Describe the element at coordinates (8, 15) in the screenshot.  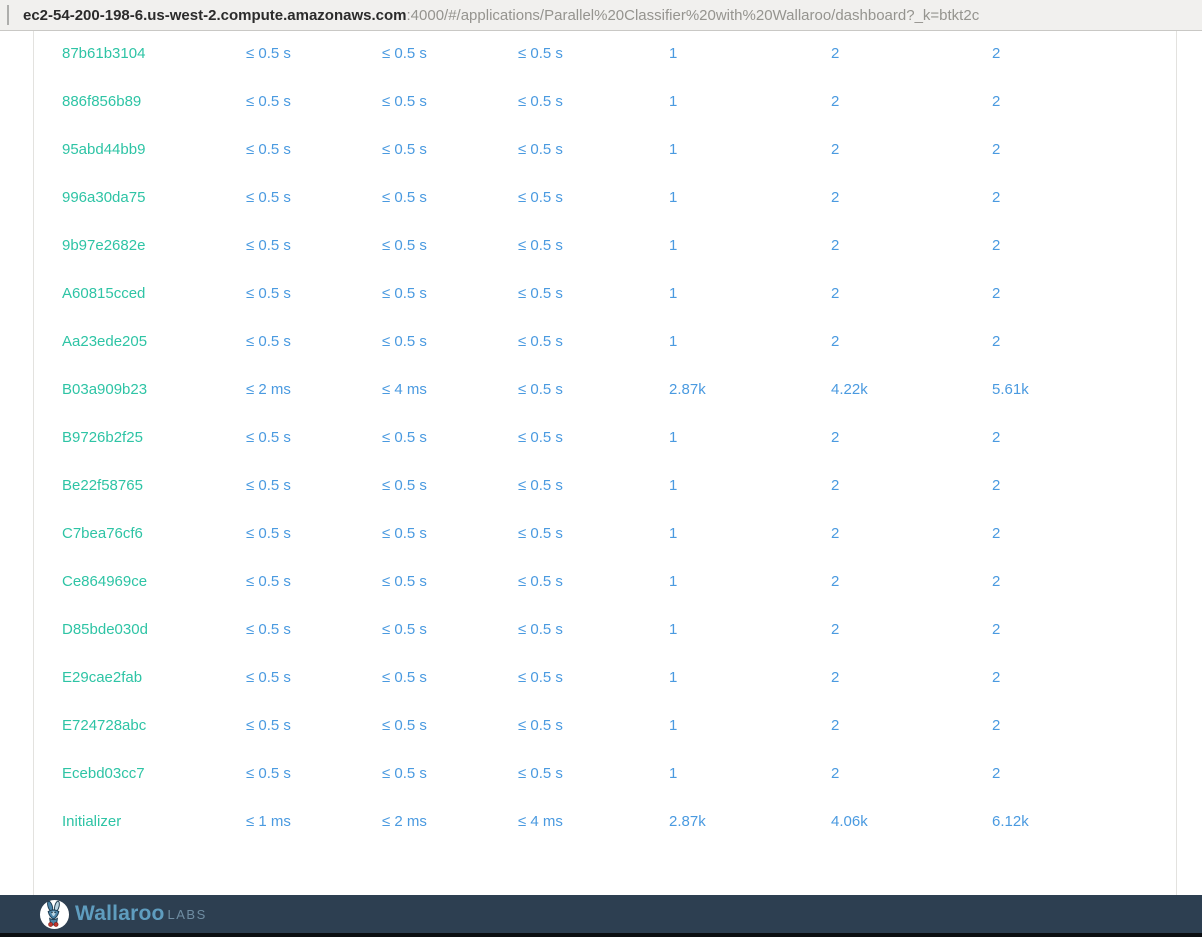
I see `cursor-tick` at that location.